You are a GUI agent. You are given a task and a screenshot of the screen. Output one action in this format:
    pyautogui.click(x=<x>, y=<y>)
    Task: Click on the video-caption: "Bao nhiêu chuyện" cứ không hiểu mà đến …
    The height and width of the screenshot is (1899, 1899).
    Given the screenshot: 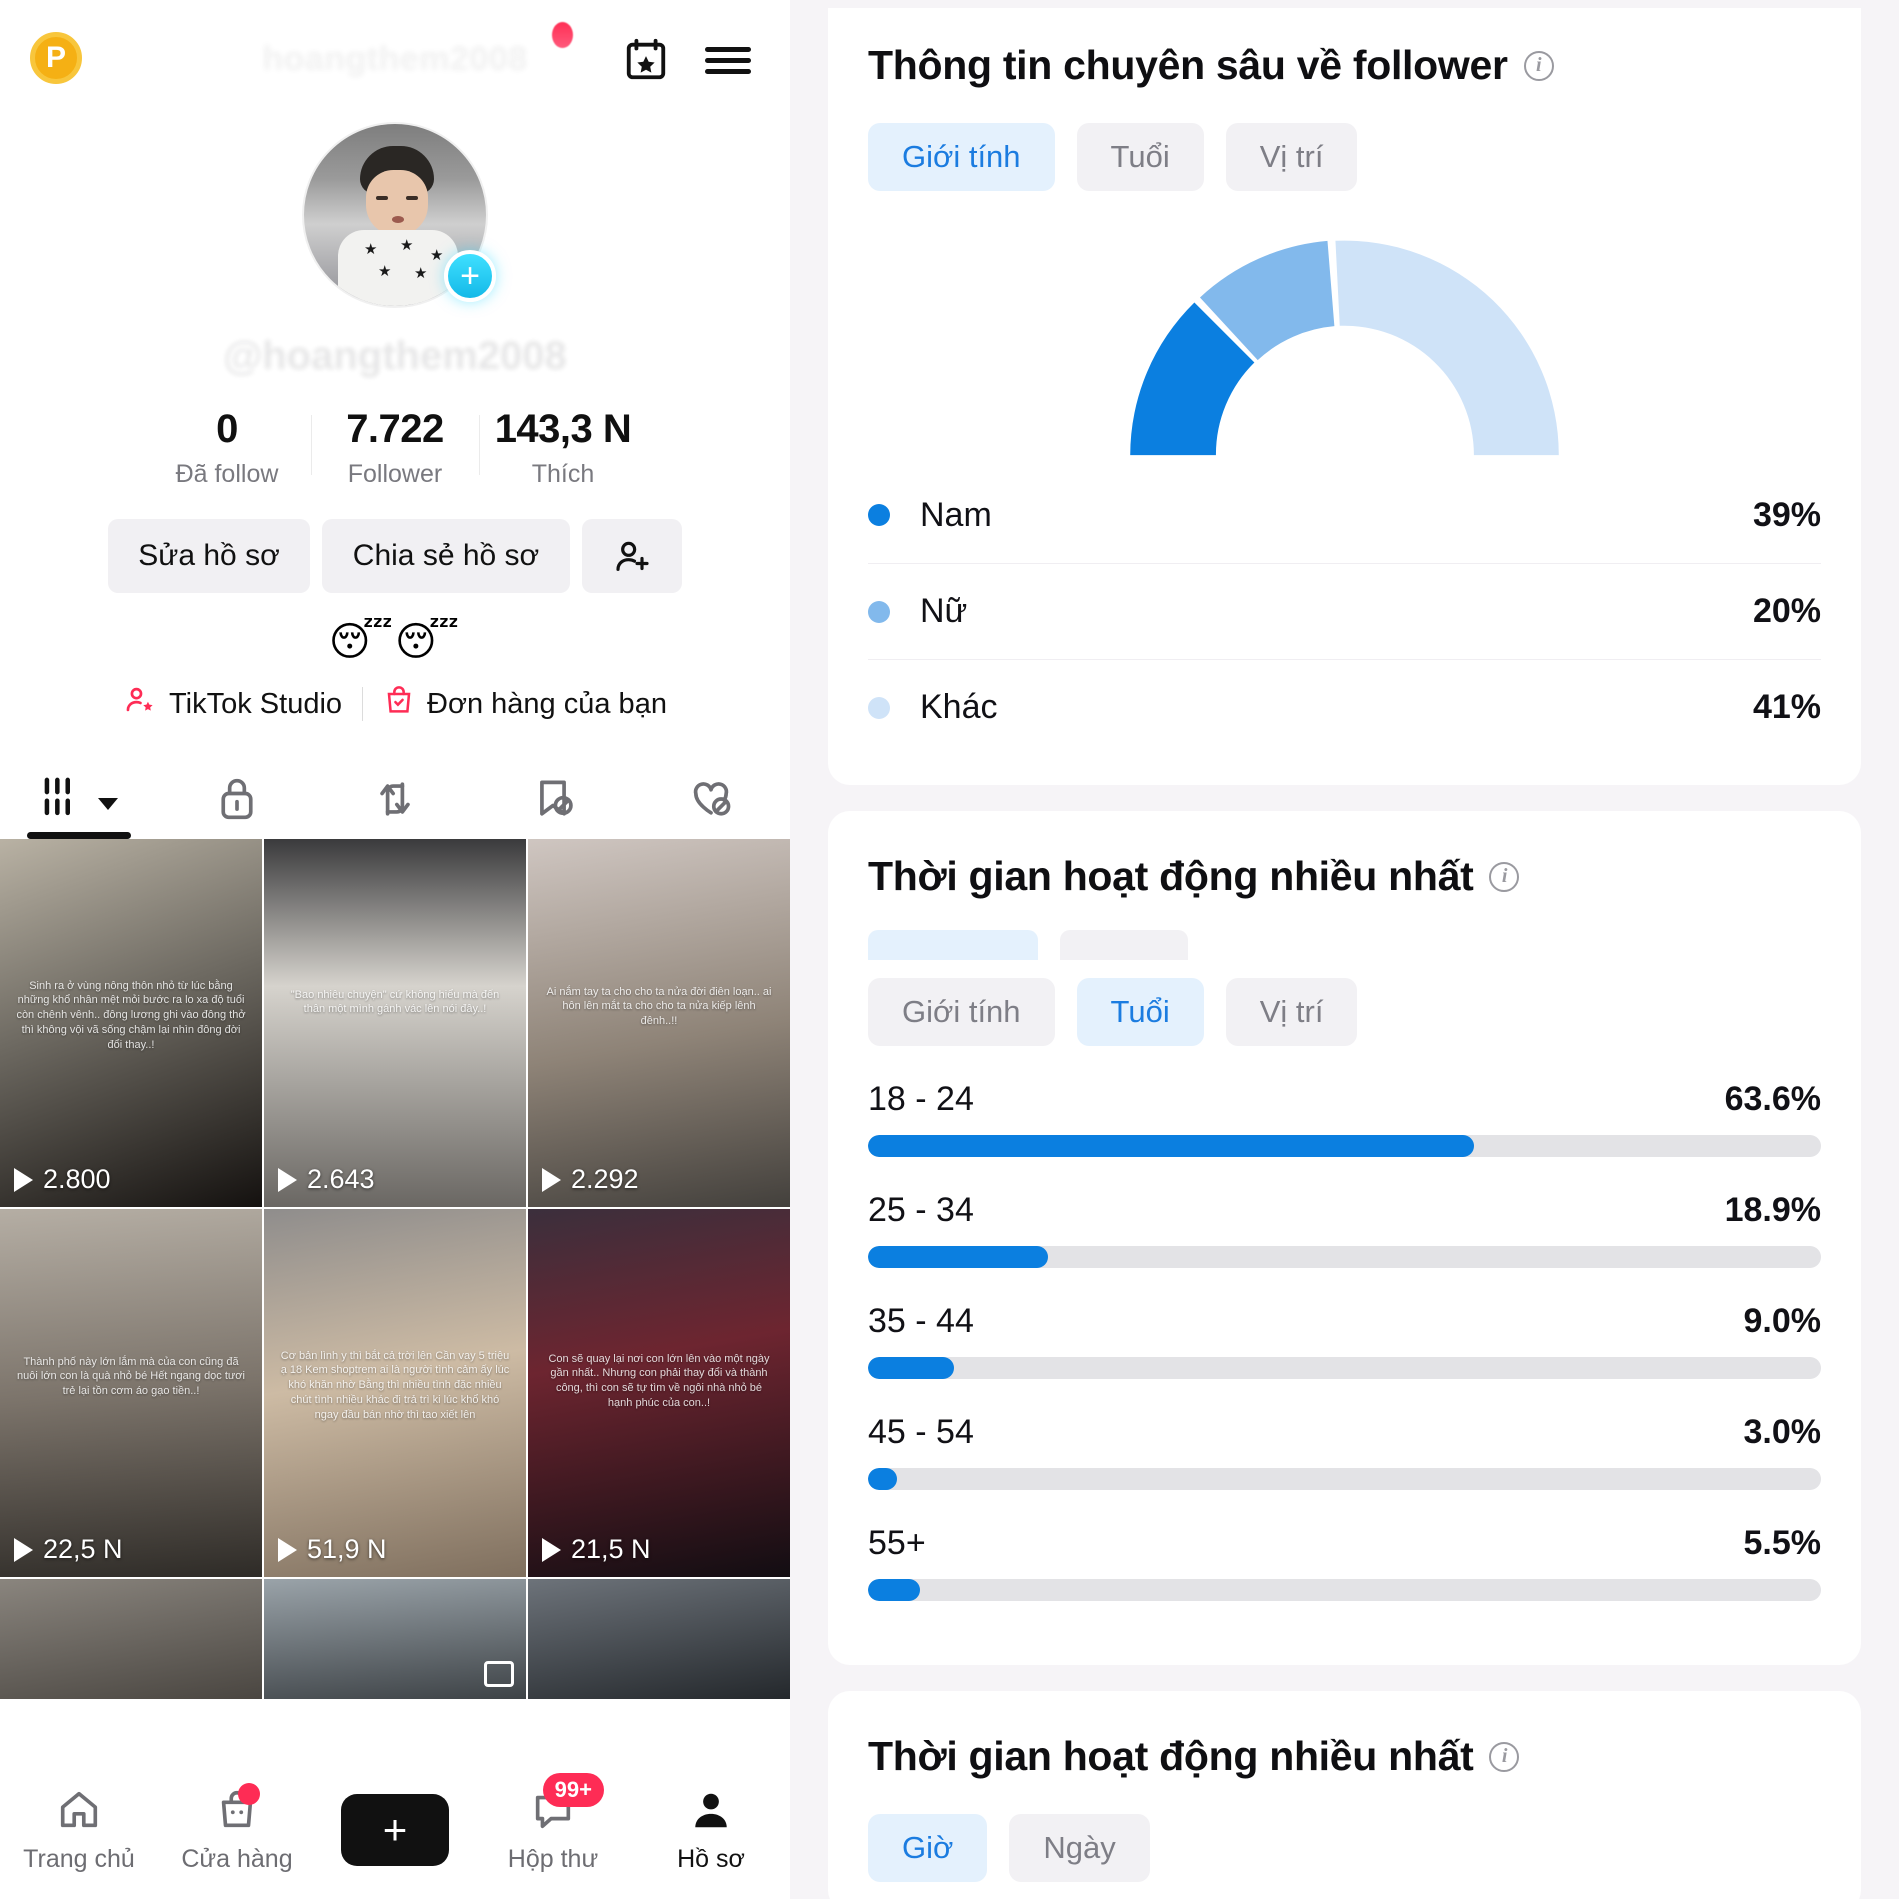 What is the action you would take?
    pyautogui.click(x=395, y=1002)
    